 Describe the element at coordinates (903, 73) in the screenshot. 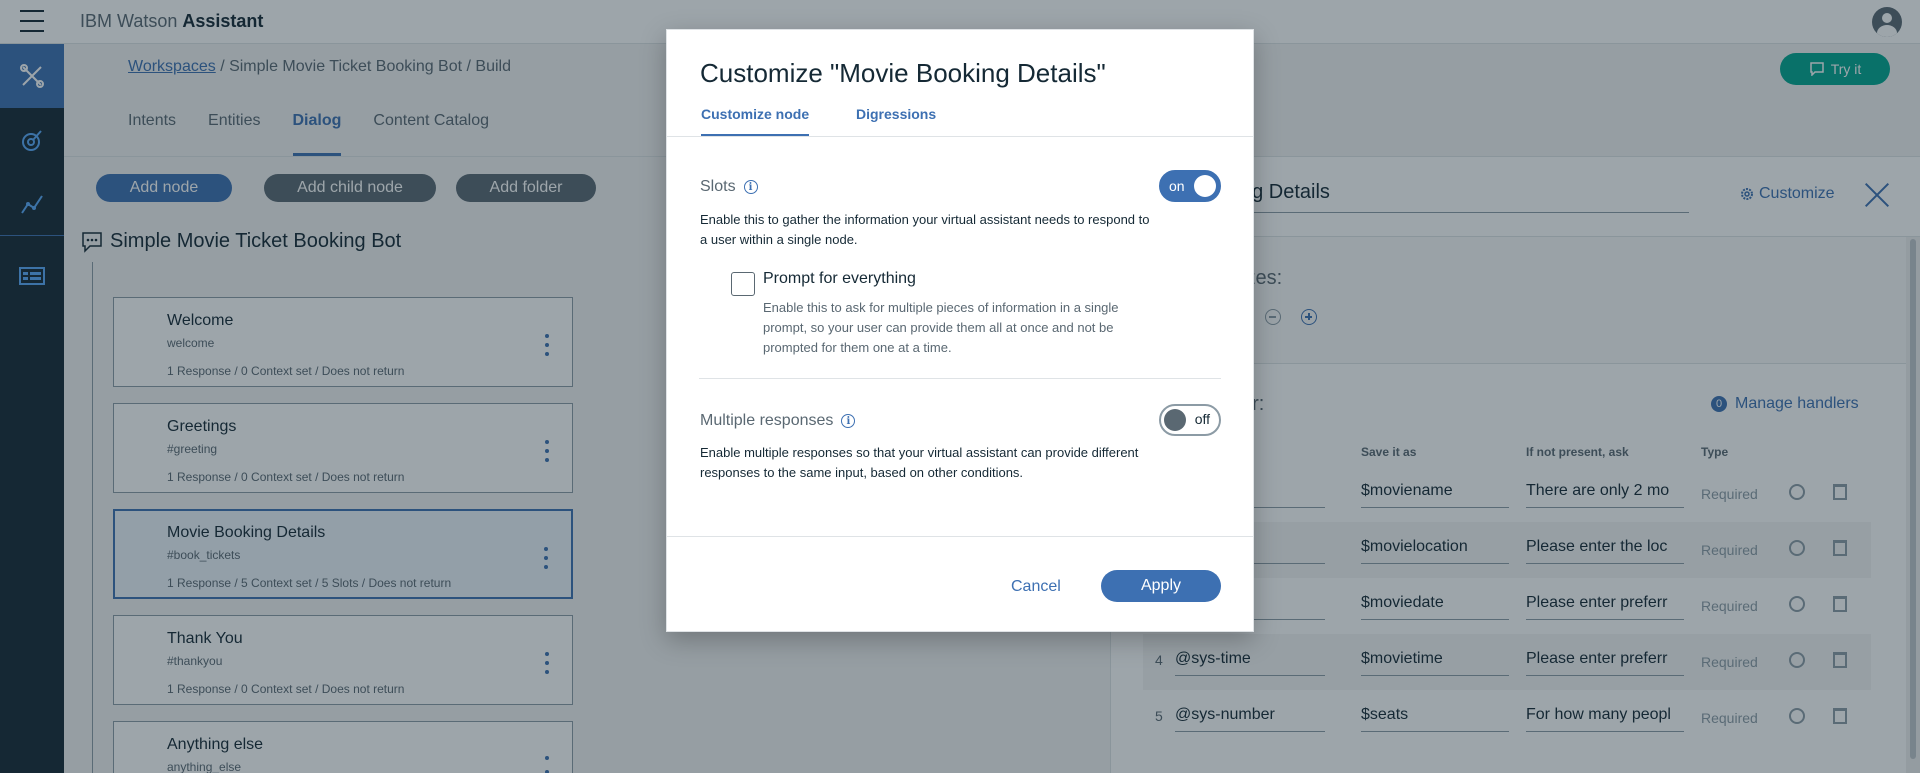

I see `modal-title: Customize "Movie Booking Details"` at that location.